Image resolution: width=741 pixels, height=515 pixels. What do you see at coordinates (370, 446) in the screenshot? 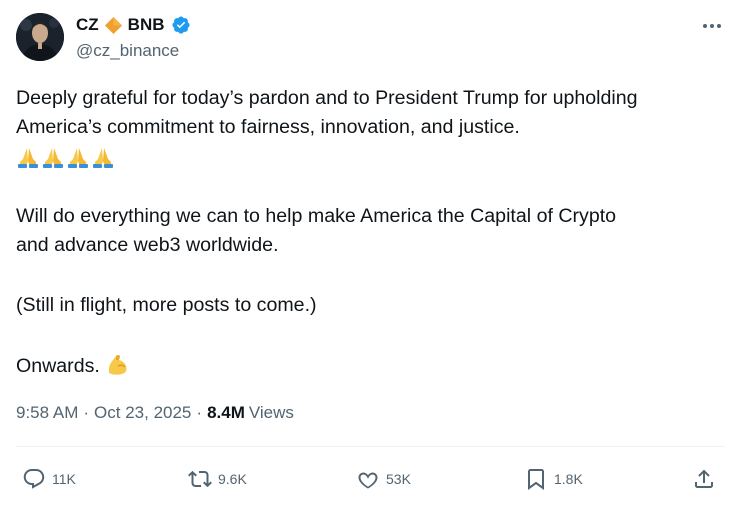
I see `divider` at bounding box center [370, 446].